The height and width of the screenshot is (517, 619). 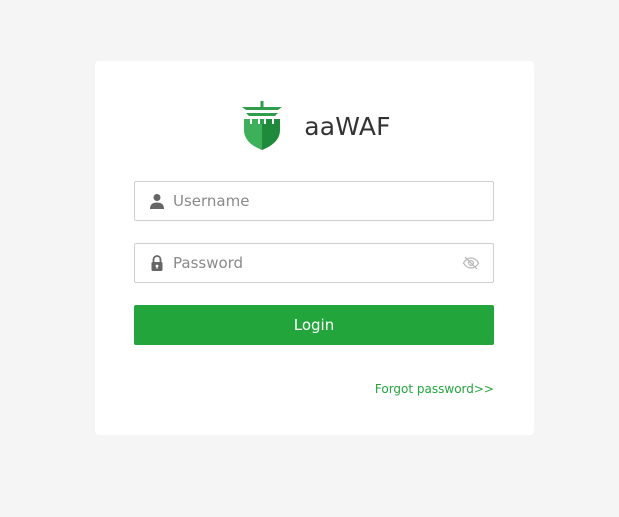 I want to click on user-icon, so click(x=157, y=201).